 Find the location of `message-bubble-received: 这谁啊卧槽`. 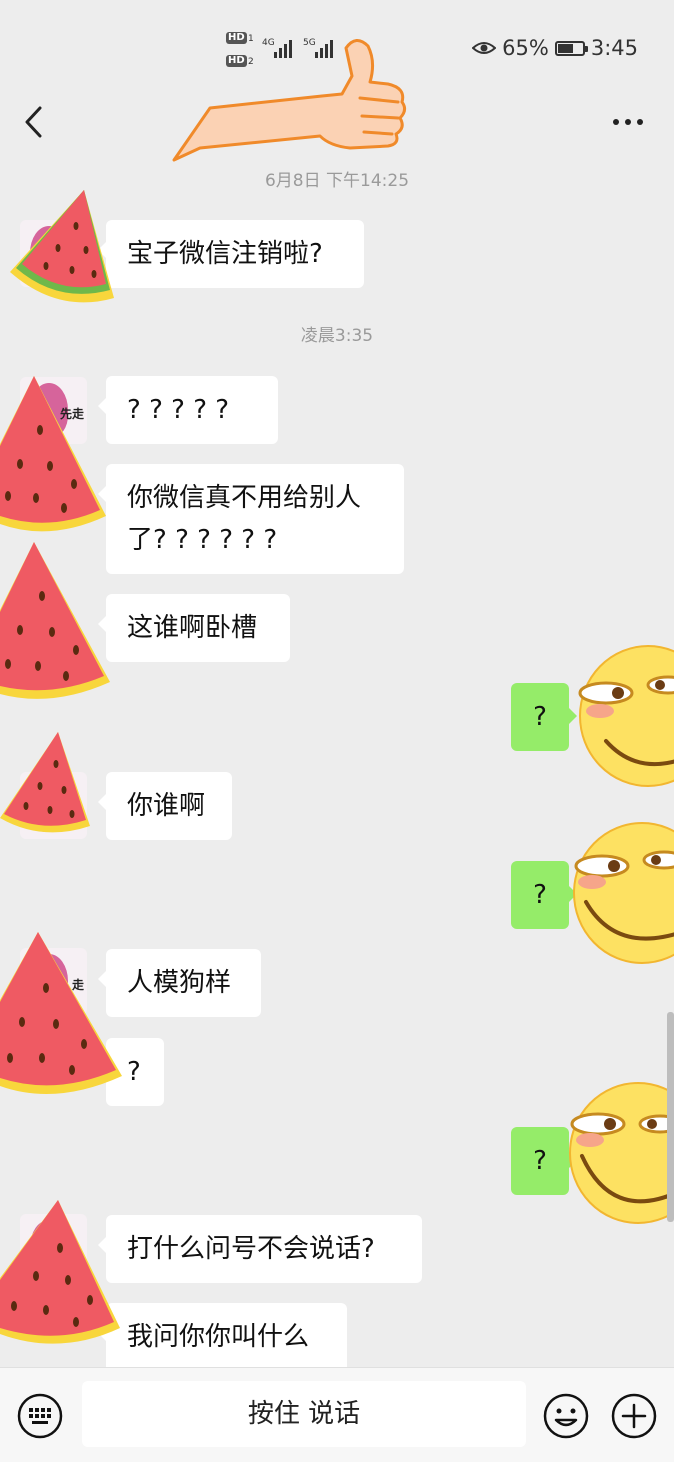

message-bubble-received: 这谁啊卧槽 is located at coordinates (194, 628).